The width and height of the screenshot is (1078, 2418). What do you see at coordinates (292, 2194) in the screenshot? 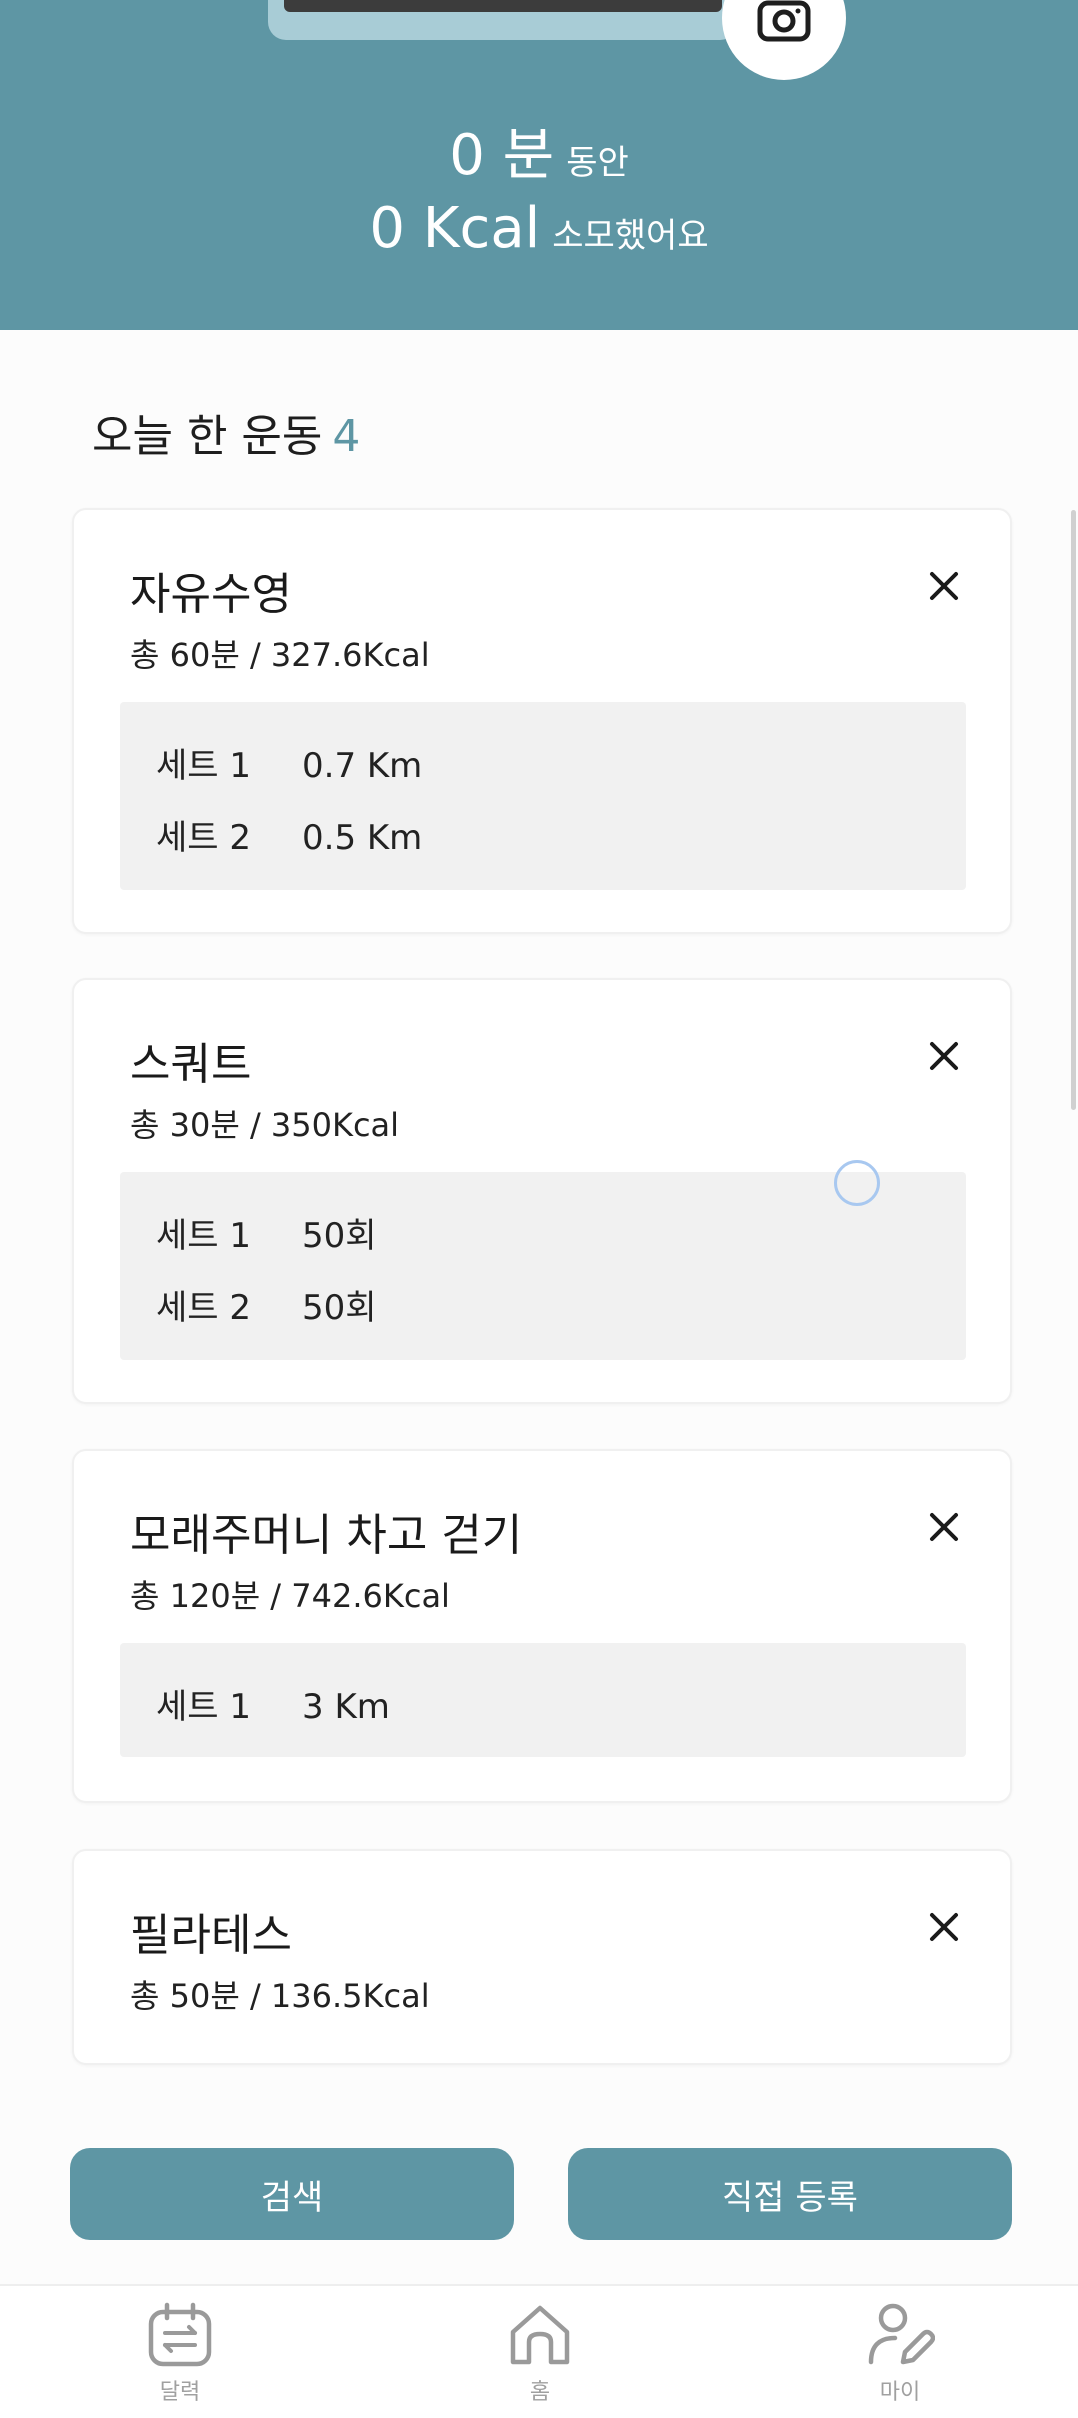
I see `search-button: 검색` at bounding box center [292, 2194].